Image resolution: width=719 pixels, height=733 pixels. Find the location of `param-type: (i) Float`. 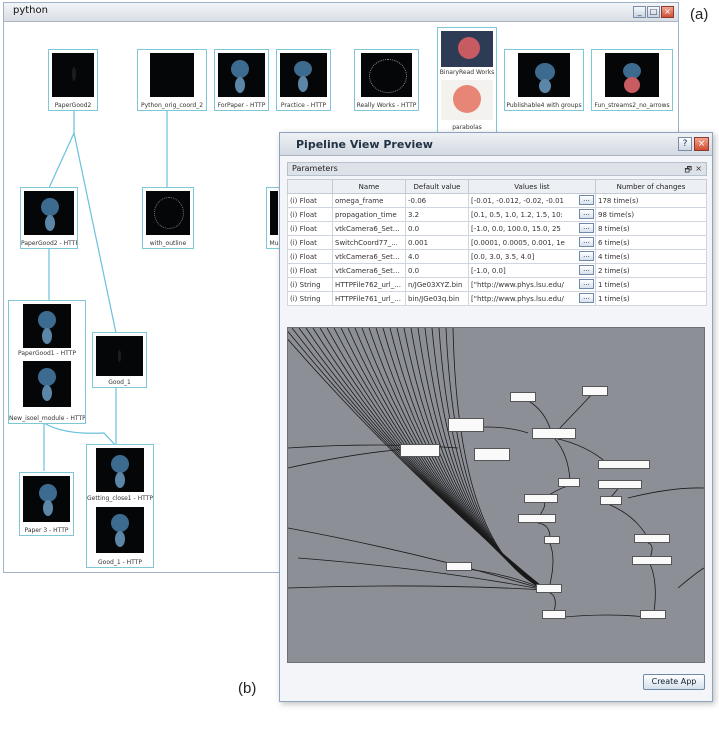

param-type: (i) Float is located at coordinates (310, 228).